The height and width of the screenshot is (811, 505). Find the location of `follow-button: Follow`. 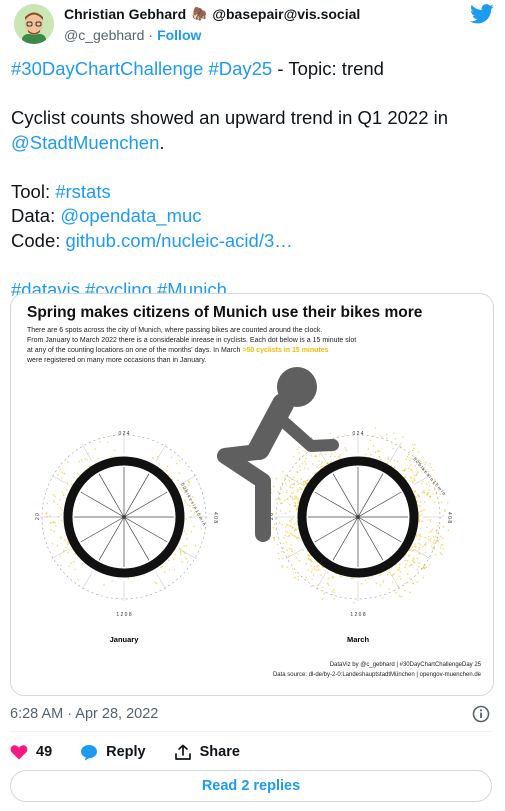

follow-button: Follow is located at coordinates (179, 35).